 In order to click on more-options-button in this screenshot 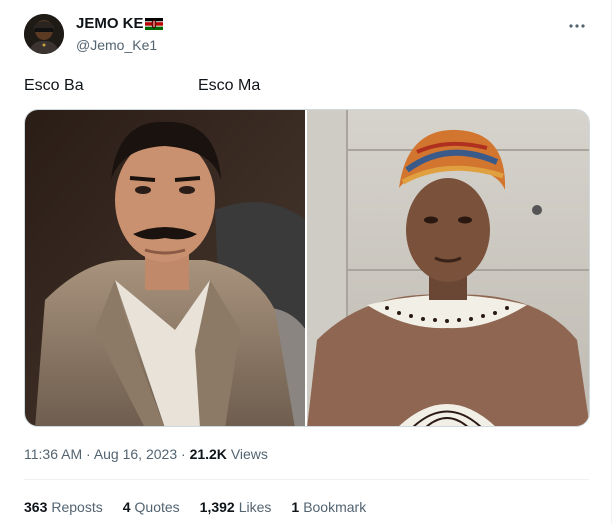, I will do `click(577, 26)`.